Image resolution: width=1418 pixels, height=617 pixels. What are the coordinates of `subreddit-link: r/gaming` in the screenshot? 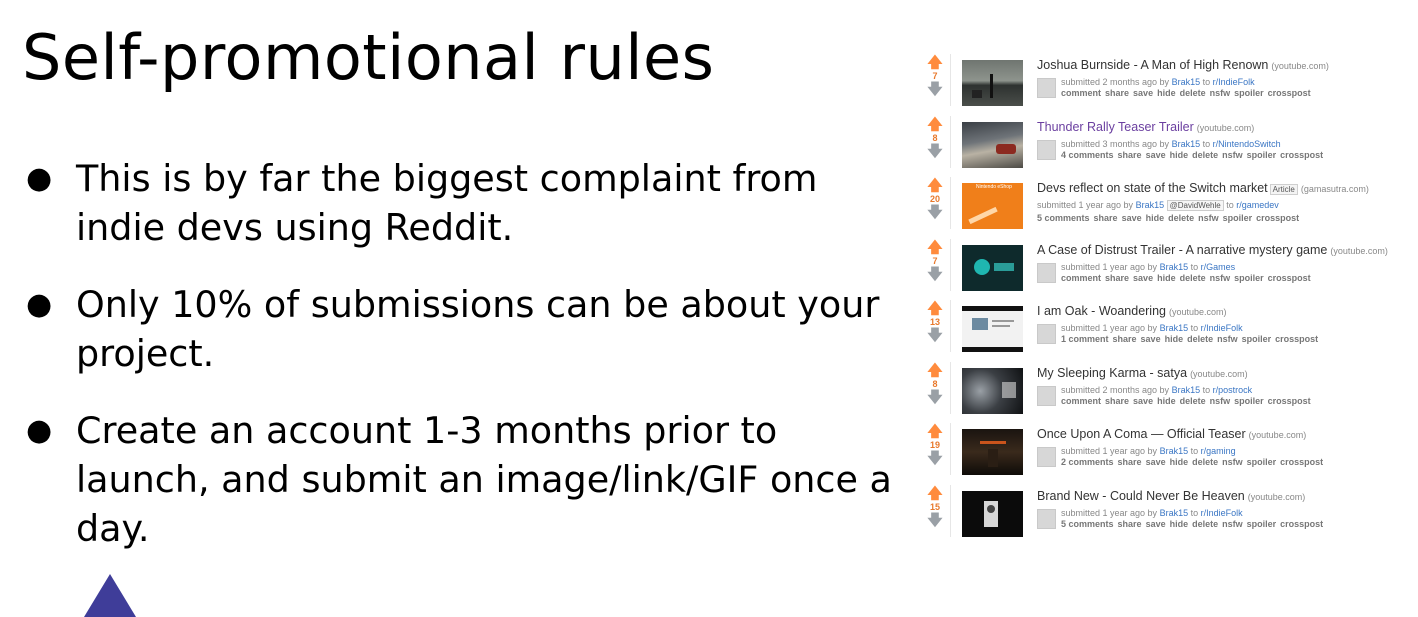 It's located at (1218, 451).